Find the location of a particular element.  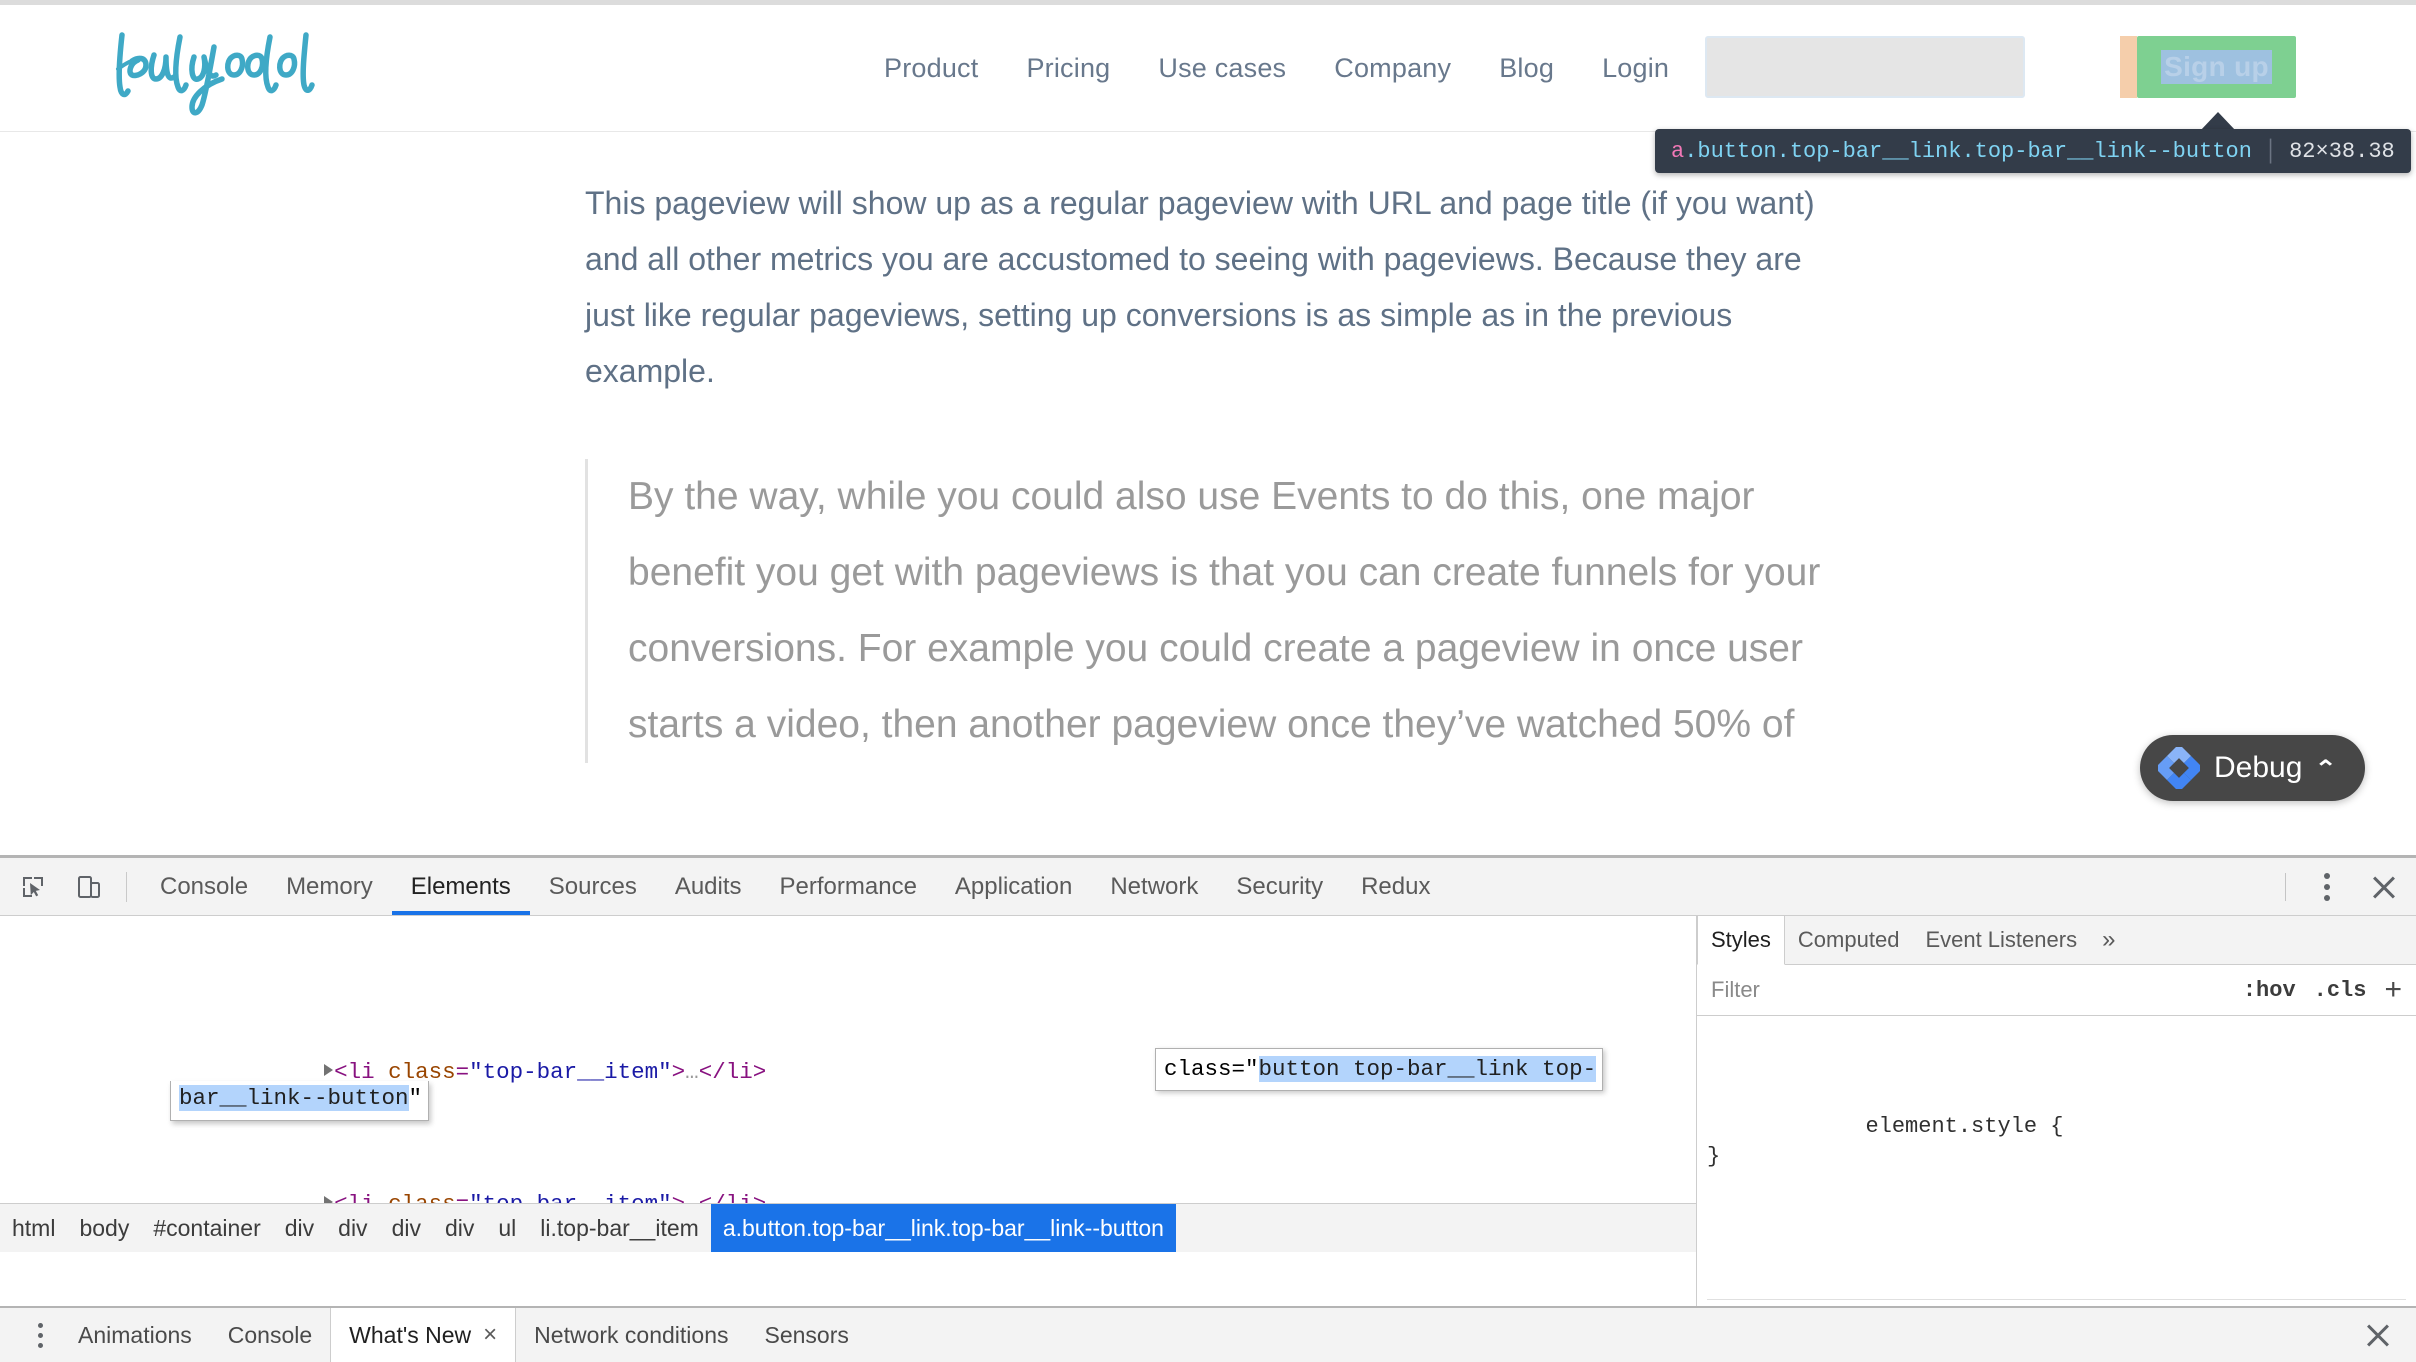

tab-elements: Elements is located at coordinates (461, 886).